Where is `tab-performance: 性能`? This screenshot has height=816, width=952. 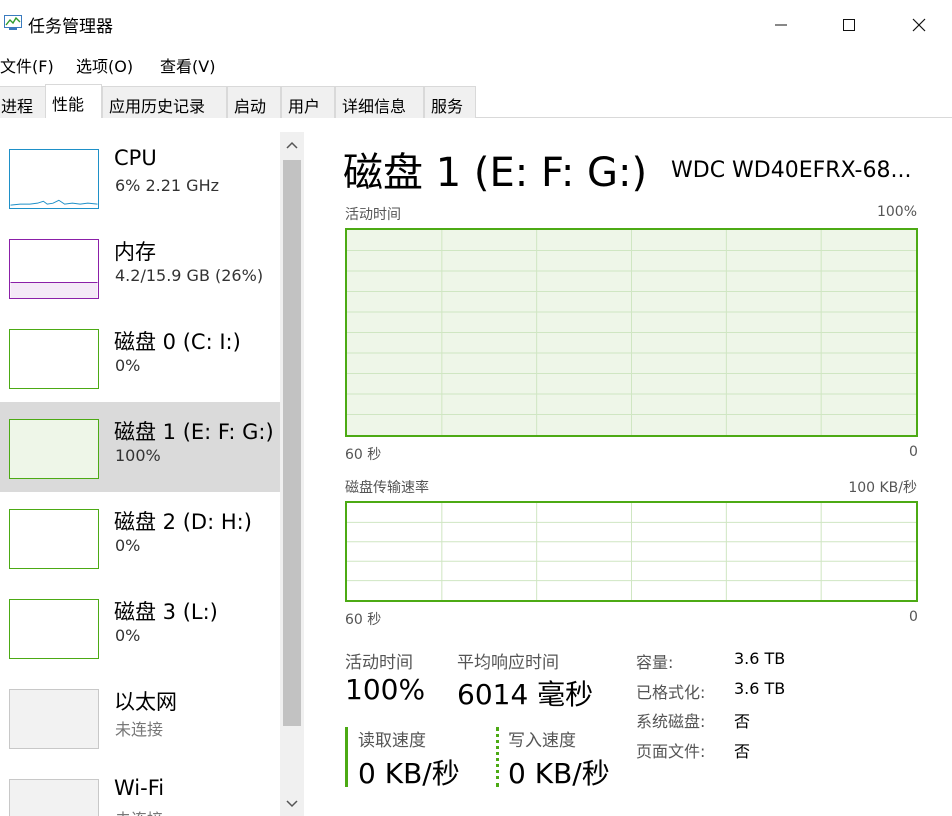
tab-performance: 性能 is located at coordinates (73, 101).